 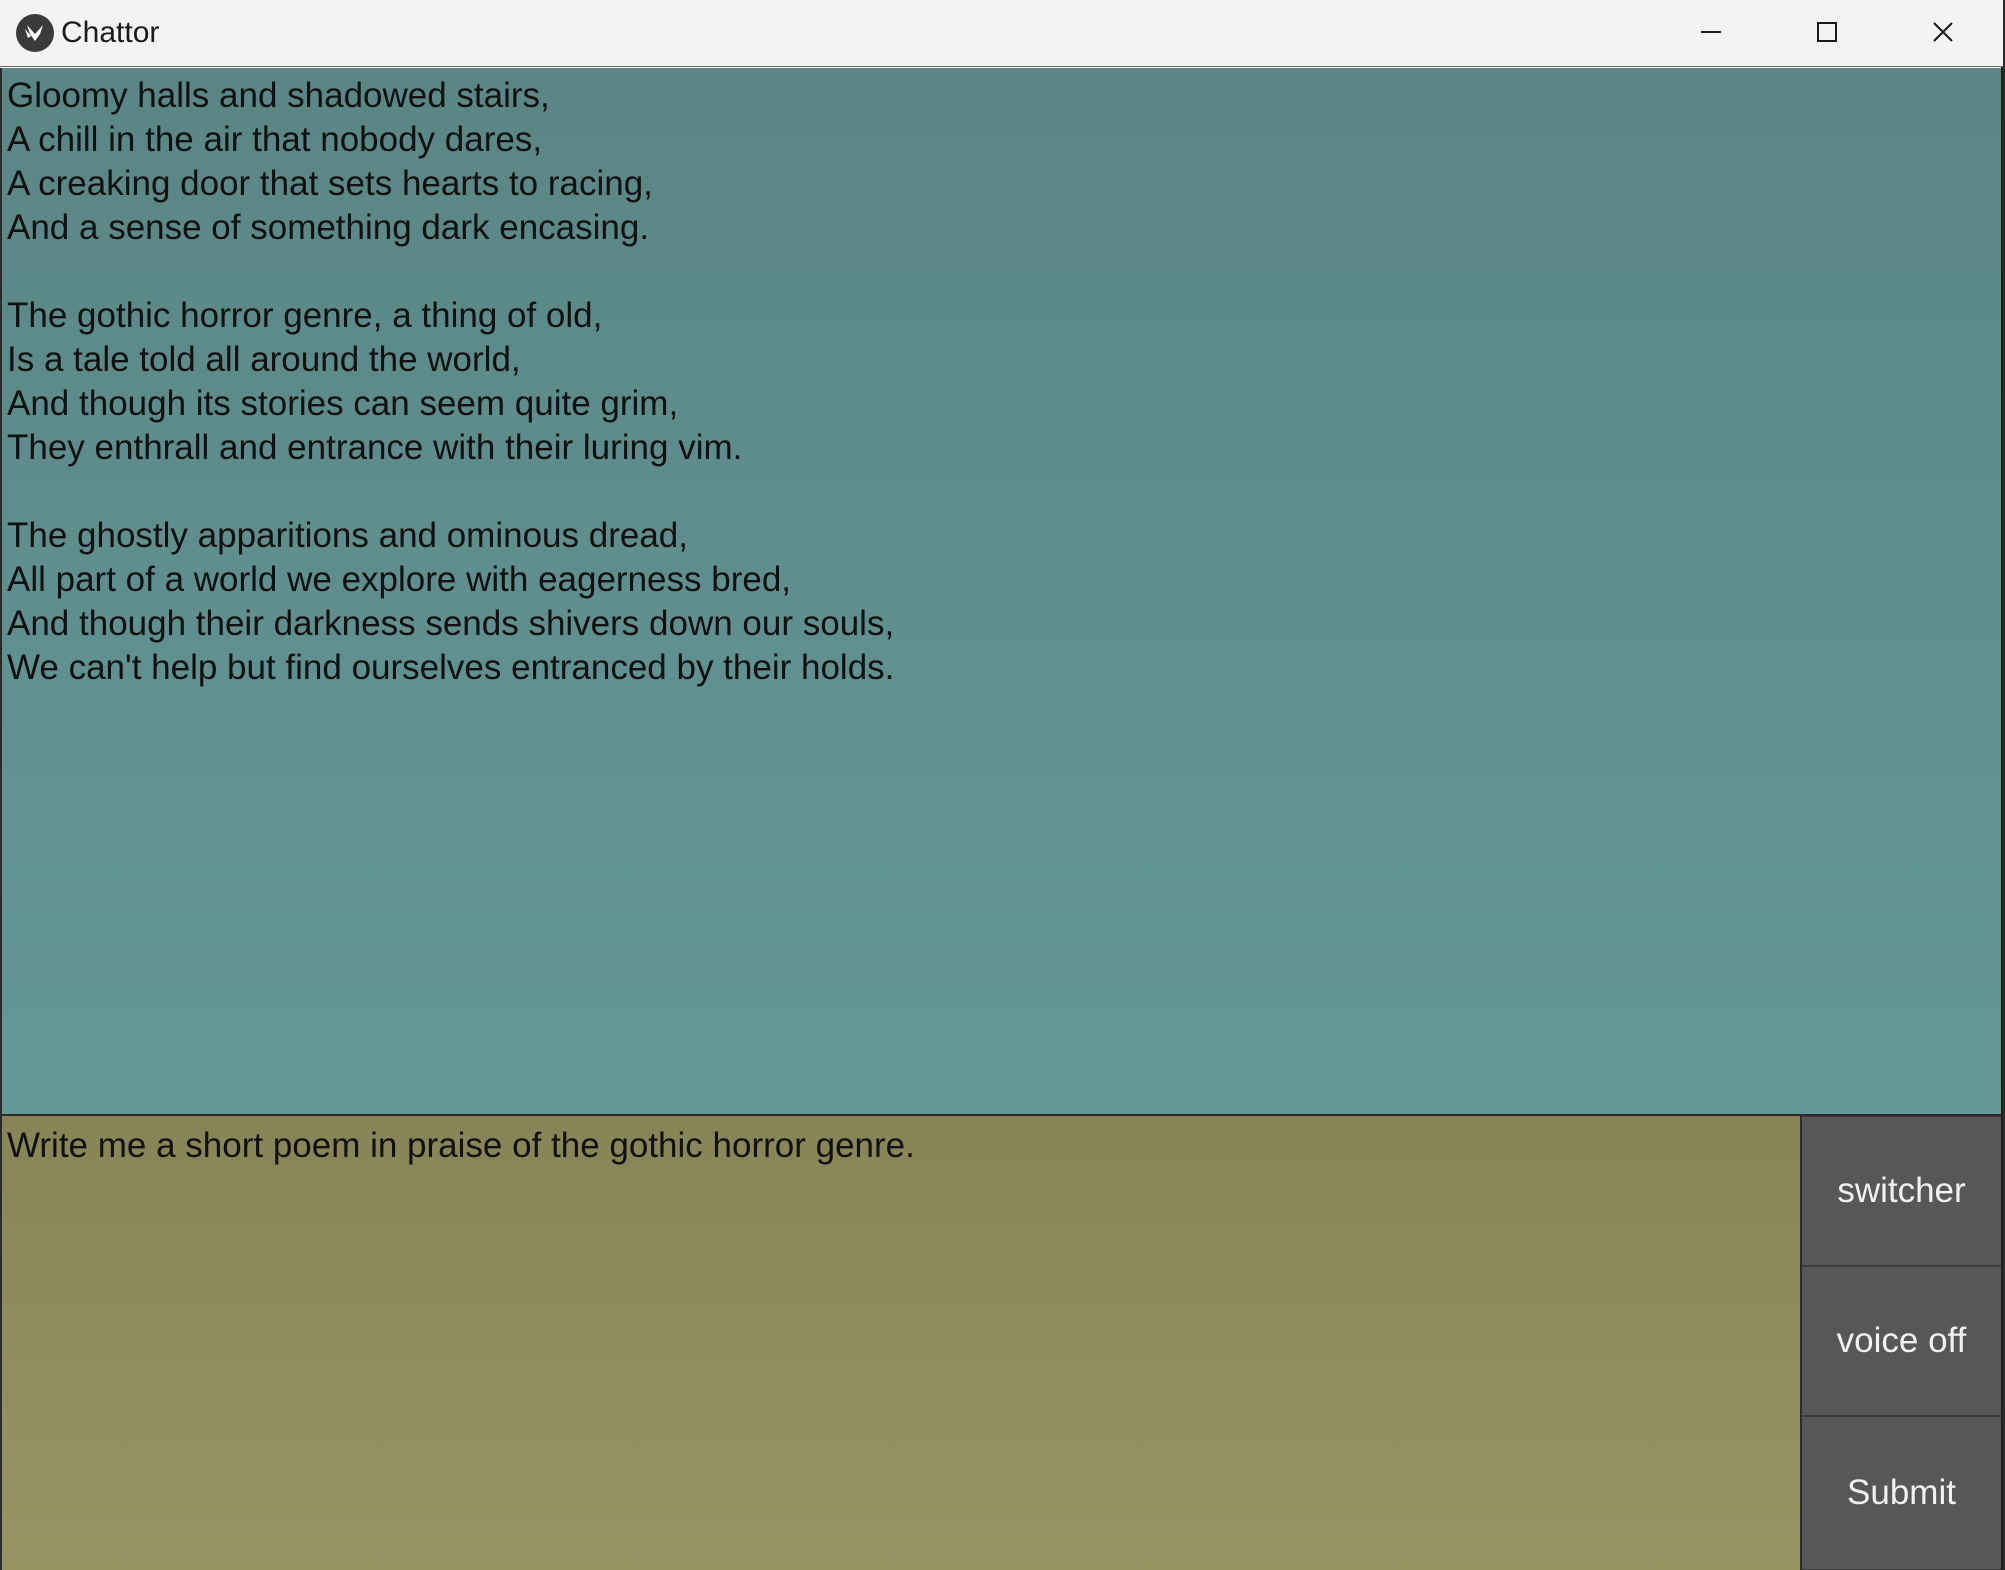 I want to click on minimize-button, so click(x=1711, y=32).